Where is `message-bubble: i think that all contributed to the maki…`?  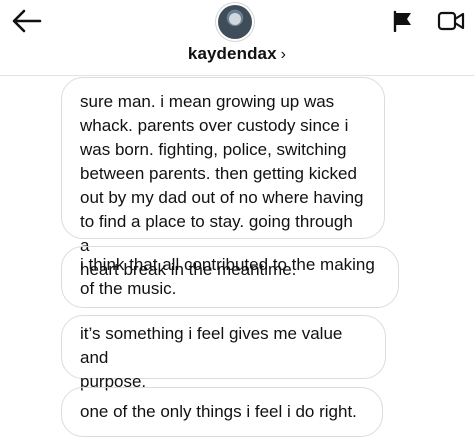 message-bubble: i think that all contributed to the maki… is located at coordinates (230, 277).